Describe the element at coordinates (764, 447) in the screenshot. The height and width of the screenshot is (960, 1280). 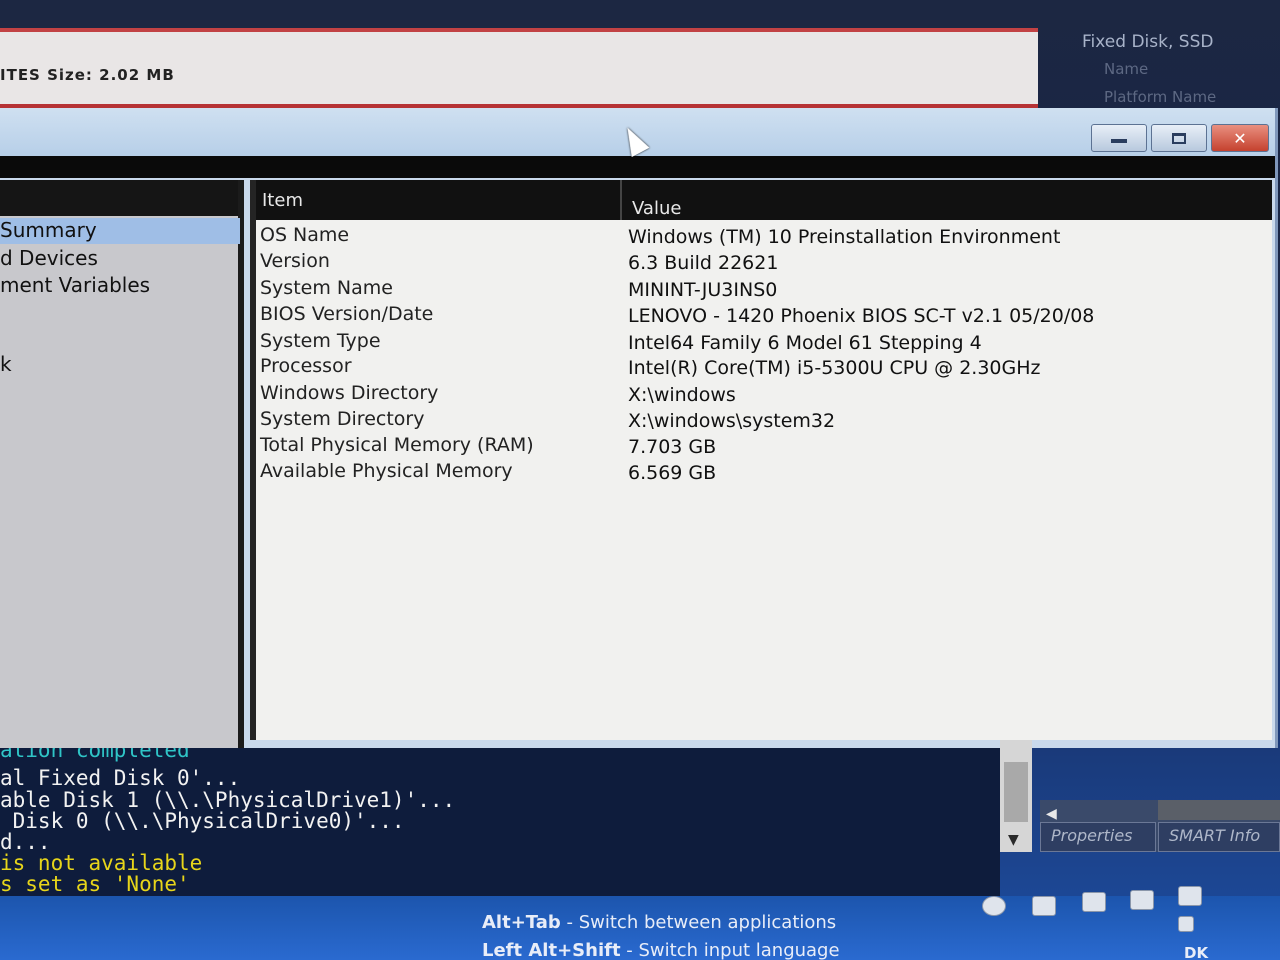
I see `table-row: Total Physical Memory (RAM) 7.703 GB` at that location.